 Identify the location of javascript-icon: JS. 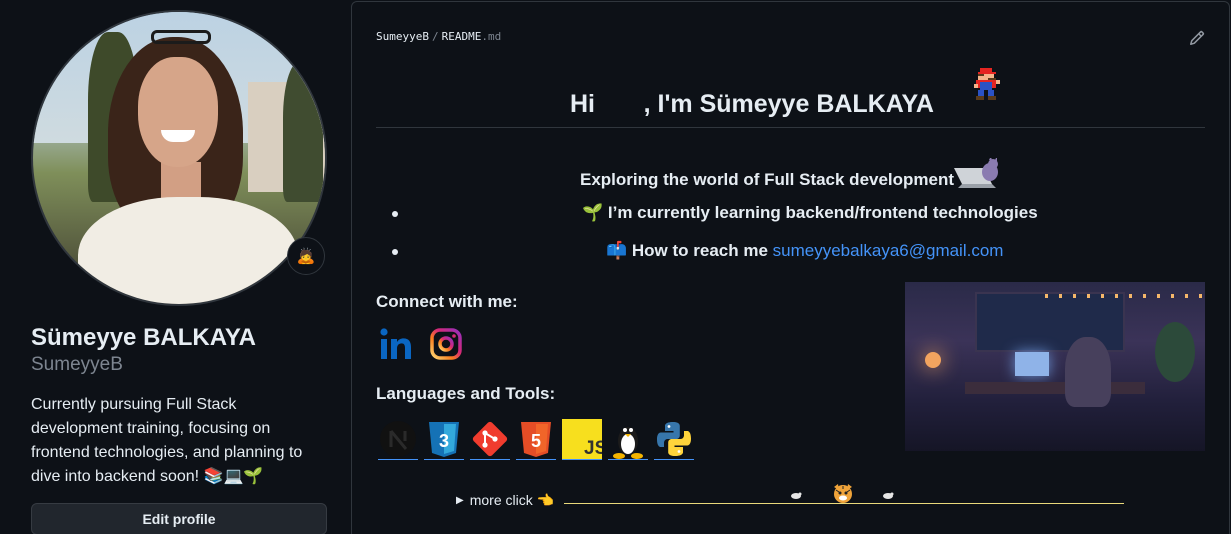
(582, 439).